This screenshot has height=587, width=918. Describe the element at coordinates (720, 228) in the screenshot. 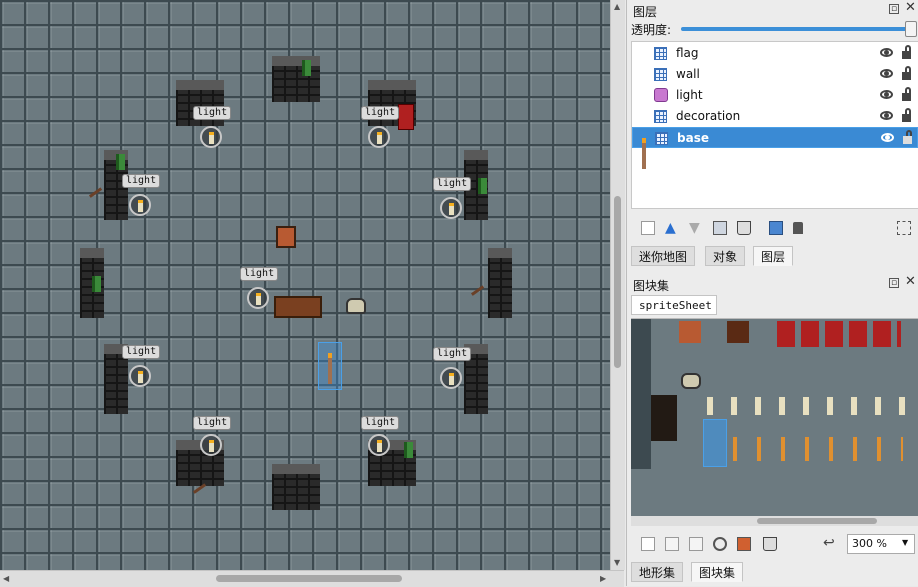

I see `duplicate-layer-icon` at that location.